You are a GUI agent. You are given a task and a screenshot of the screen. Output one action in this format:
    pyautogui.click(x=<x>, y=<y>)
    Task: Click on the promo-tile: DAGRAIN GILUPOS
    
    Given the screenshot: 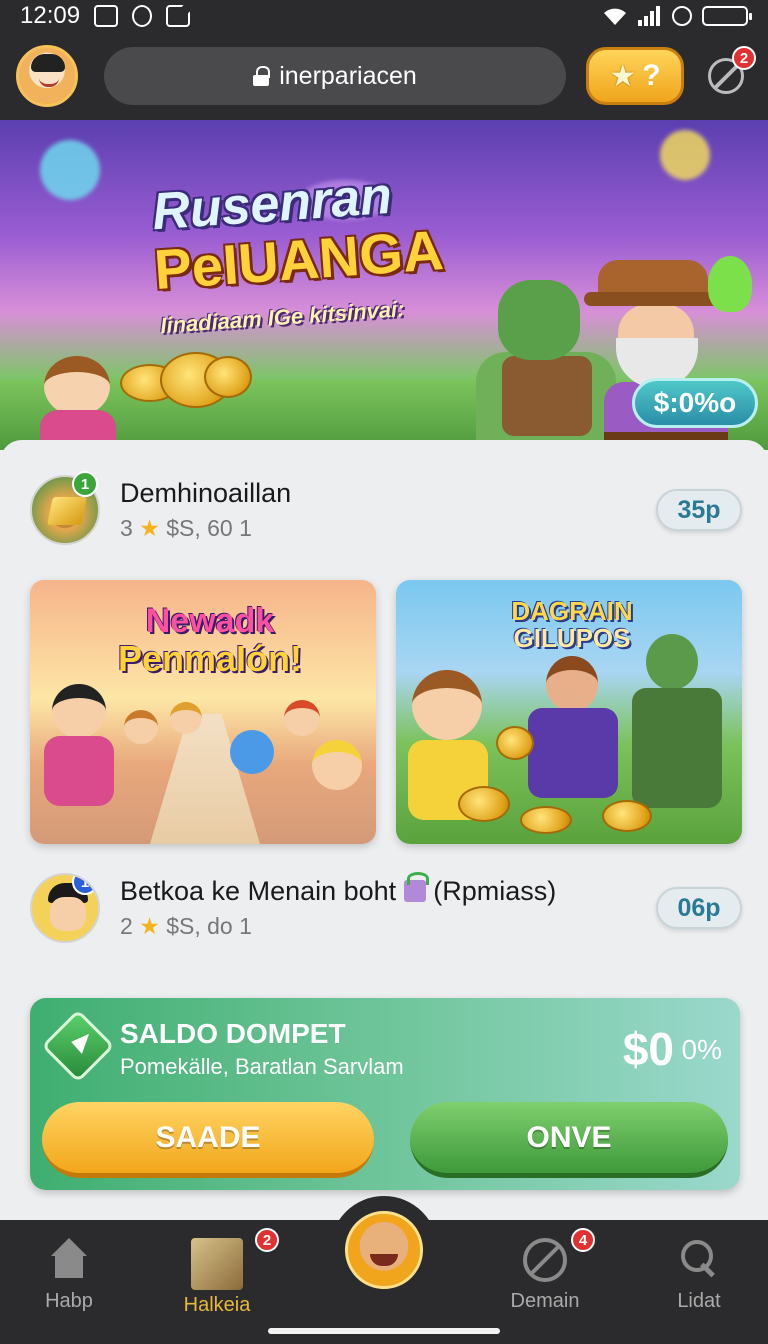 What is the action you would take?
    pyautogui.click(x=569, y=712)
    